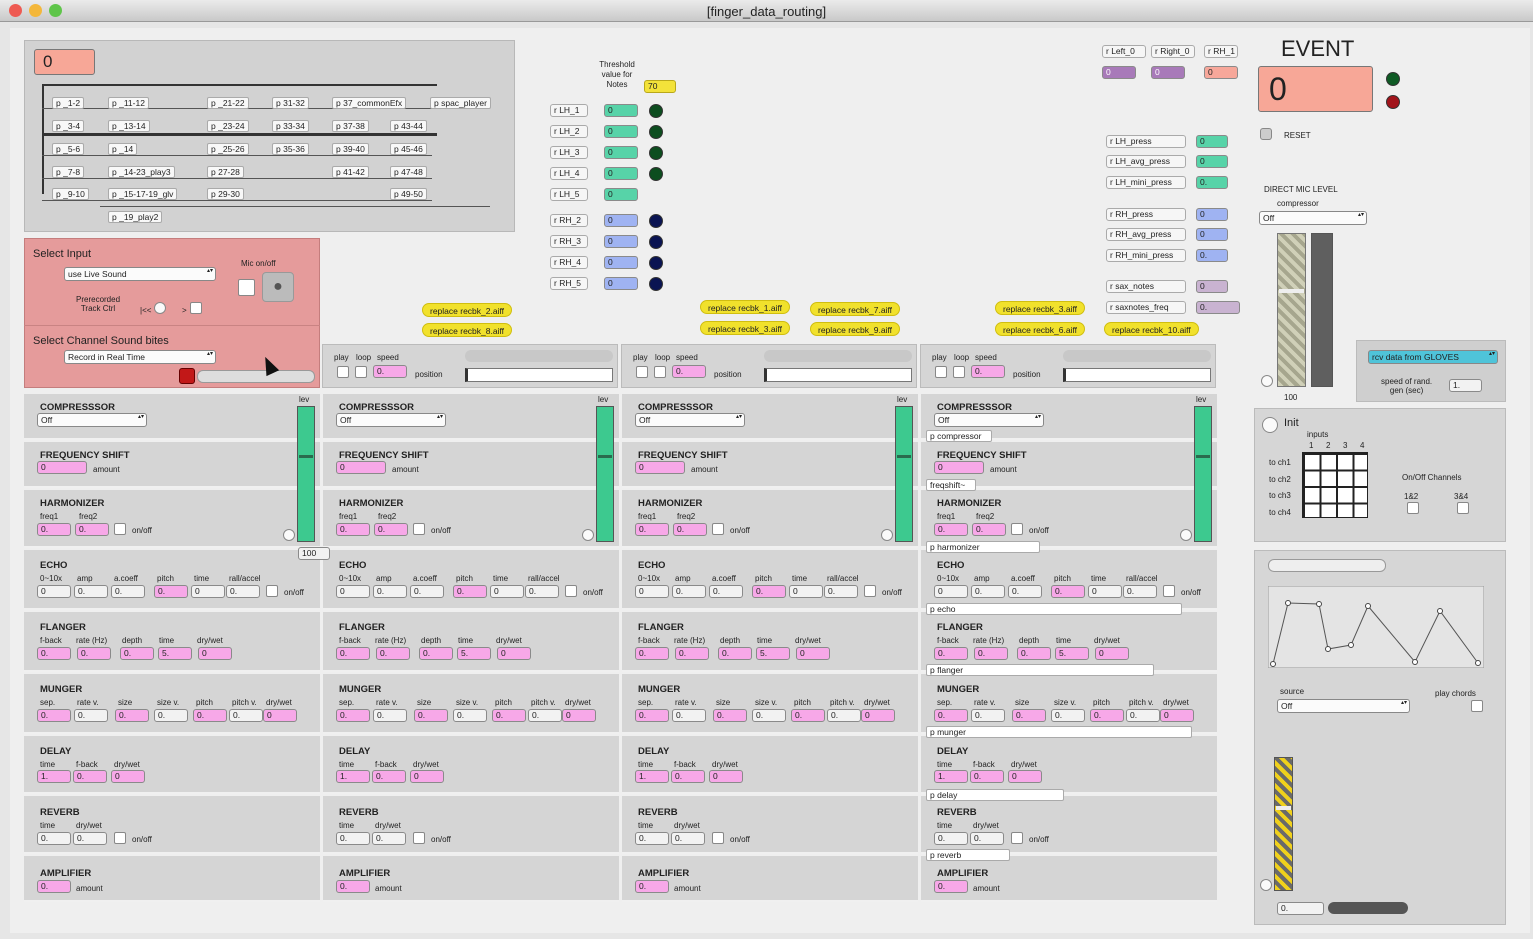 Image resolution: width=1533 pixels, height=939 pixels. What do you see at coordinates (1040, 670) in the screenshot?
I see `channel4-patch: p flanger` at bounding box center [1040, 670].